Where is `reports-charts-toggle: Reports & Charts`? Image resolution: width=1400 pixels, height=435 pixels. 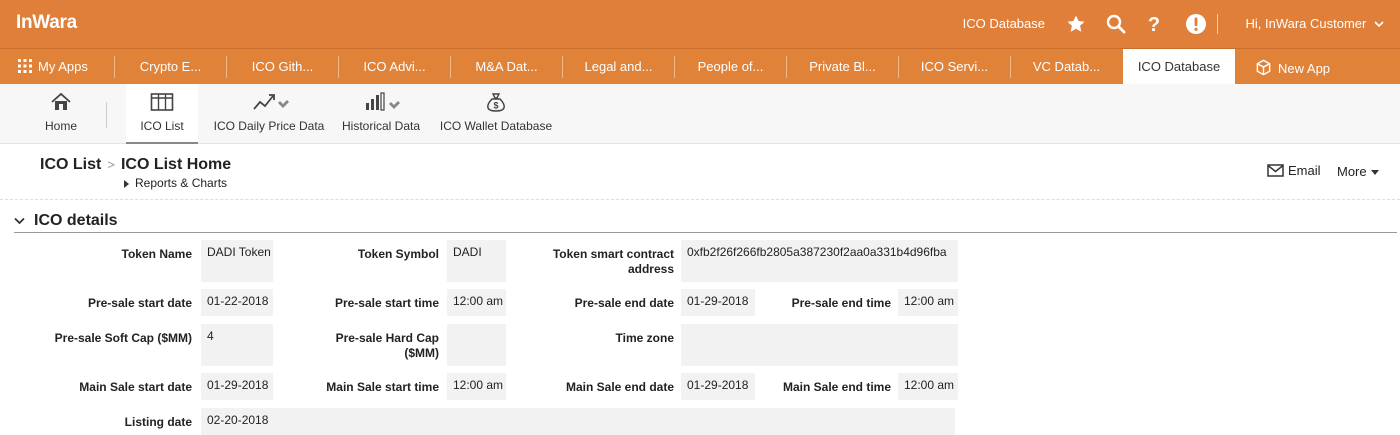
reports-charts-toggle: Reports & Charts is located at coordinates (175, 183).